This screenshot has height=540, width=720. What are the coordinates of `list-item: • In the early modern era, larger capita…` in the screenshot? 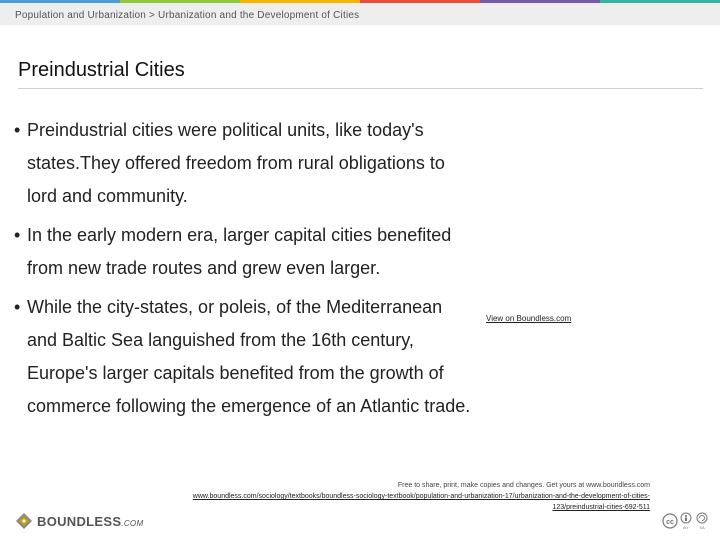 It's located at (244, 252).